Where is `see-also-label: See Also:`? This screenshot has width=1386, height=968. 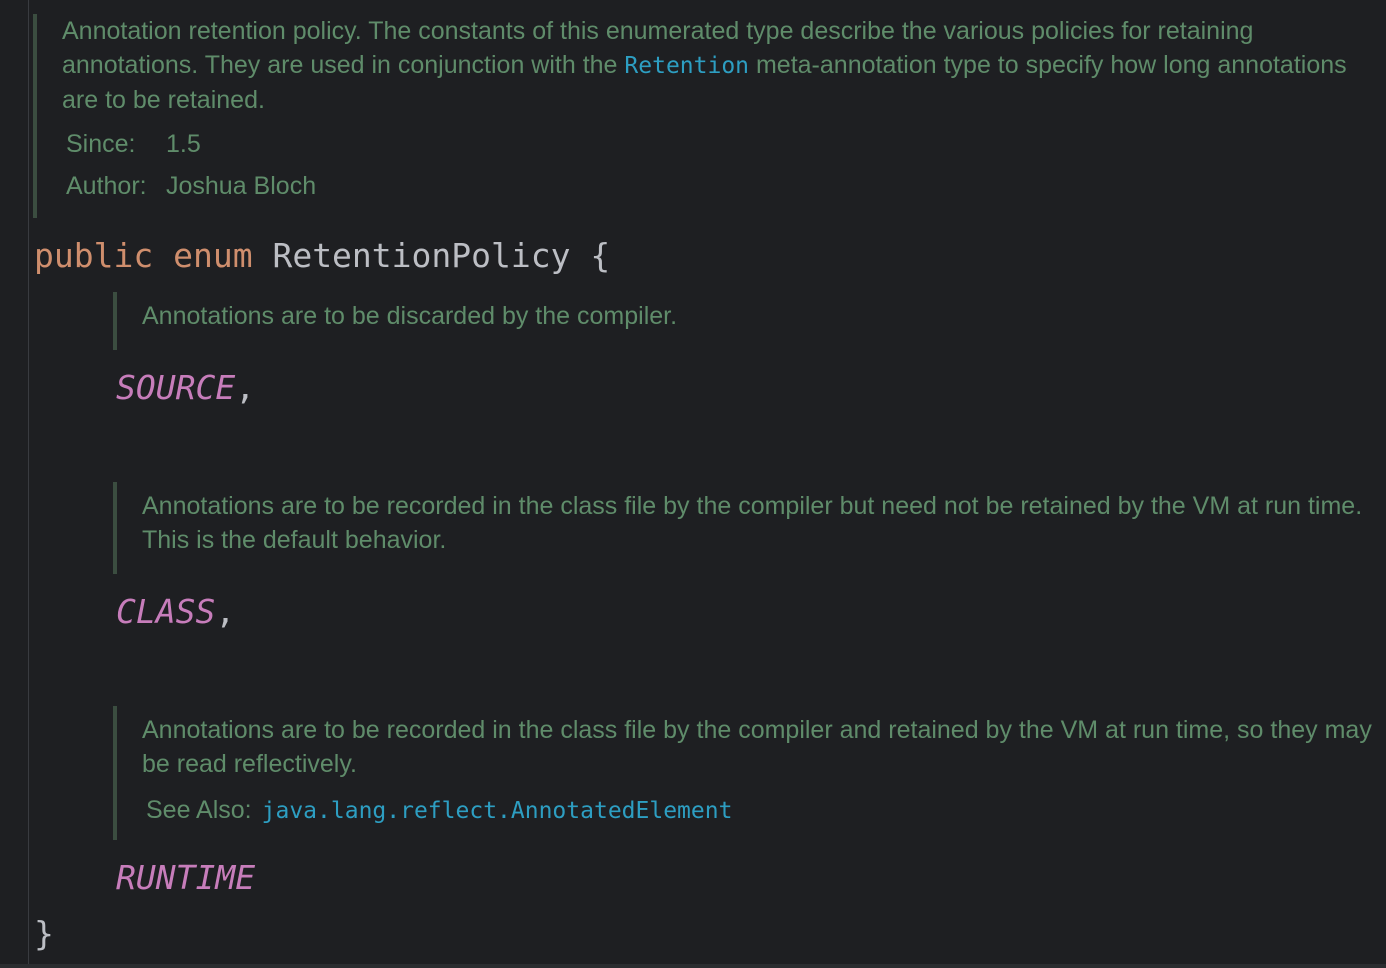 see-also-label: See Also: is located at coordinates (199, 810).